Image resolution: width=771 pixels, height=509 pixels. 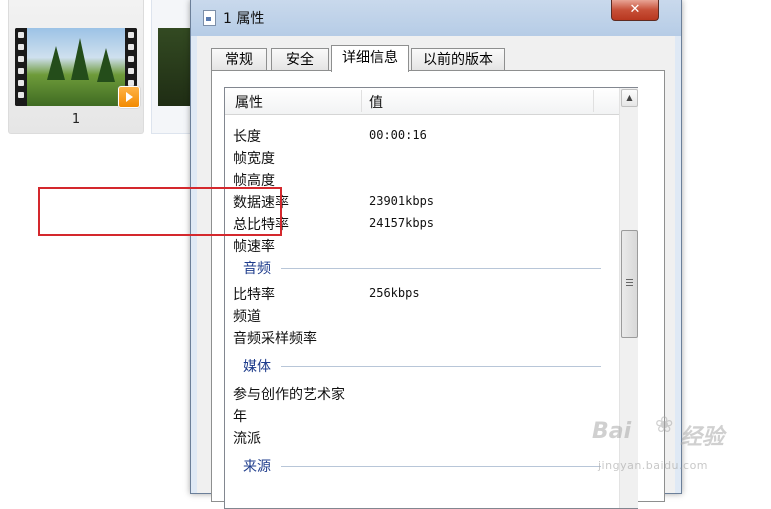 What do you see at coordinates (635, 10) in the screenshot?
I see `close-button: ✕` at bounding box center [635, 10].